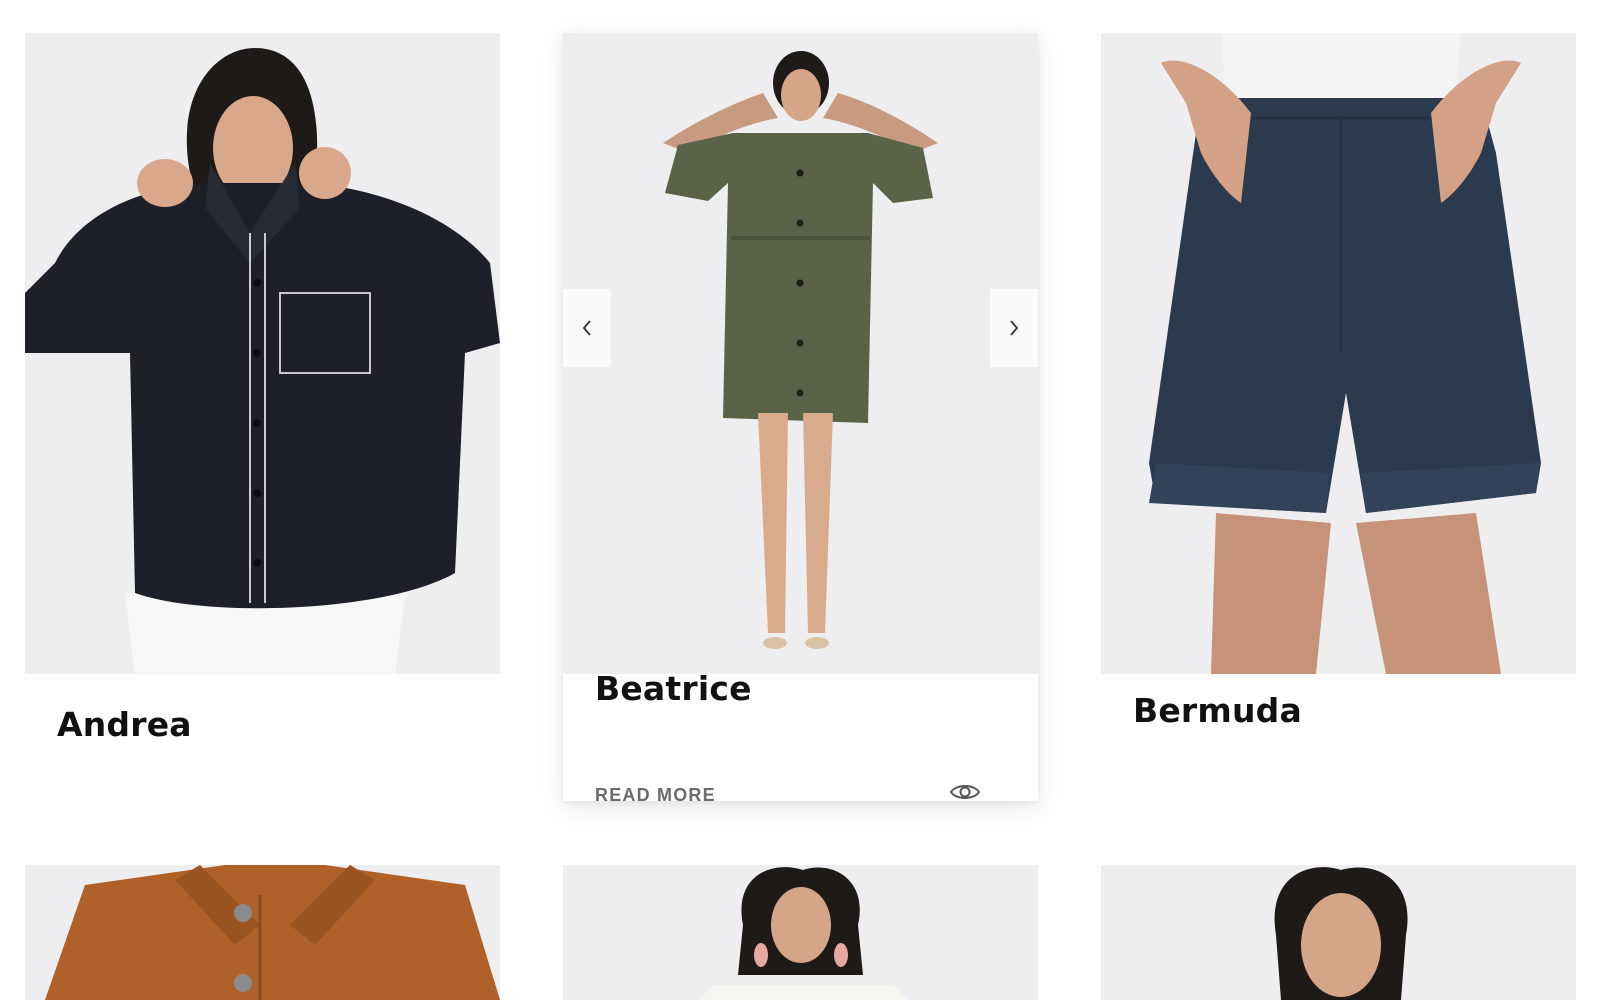 The image size is (1600, 1000). I want to click on product-image-suede-jacket, so click(262, 932).